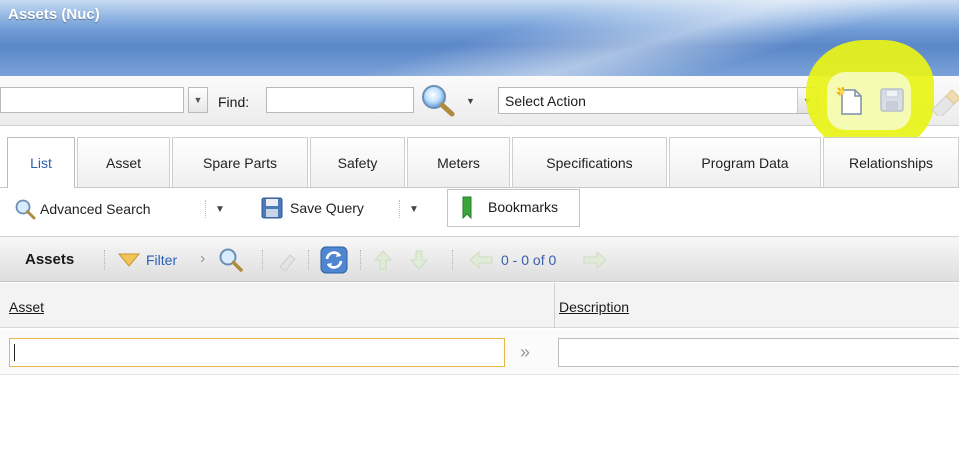  I want to click on table-title: Assets, so click(50, 259).